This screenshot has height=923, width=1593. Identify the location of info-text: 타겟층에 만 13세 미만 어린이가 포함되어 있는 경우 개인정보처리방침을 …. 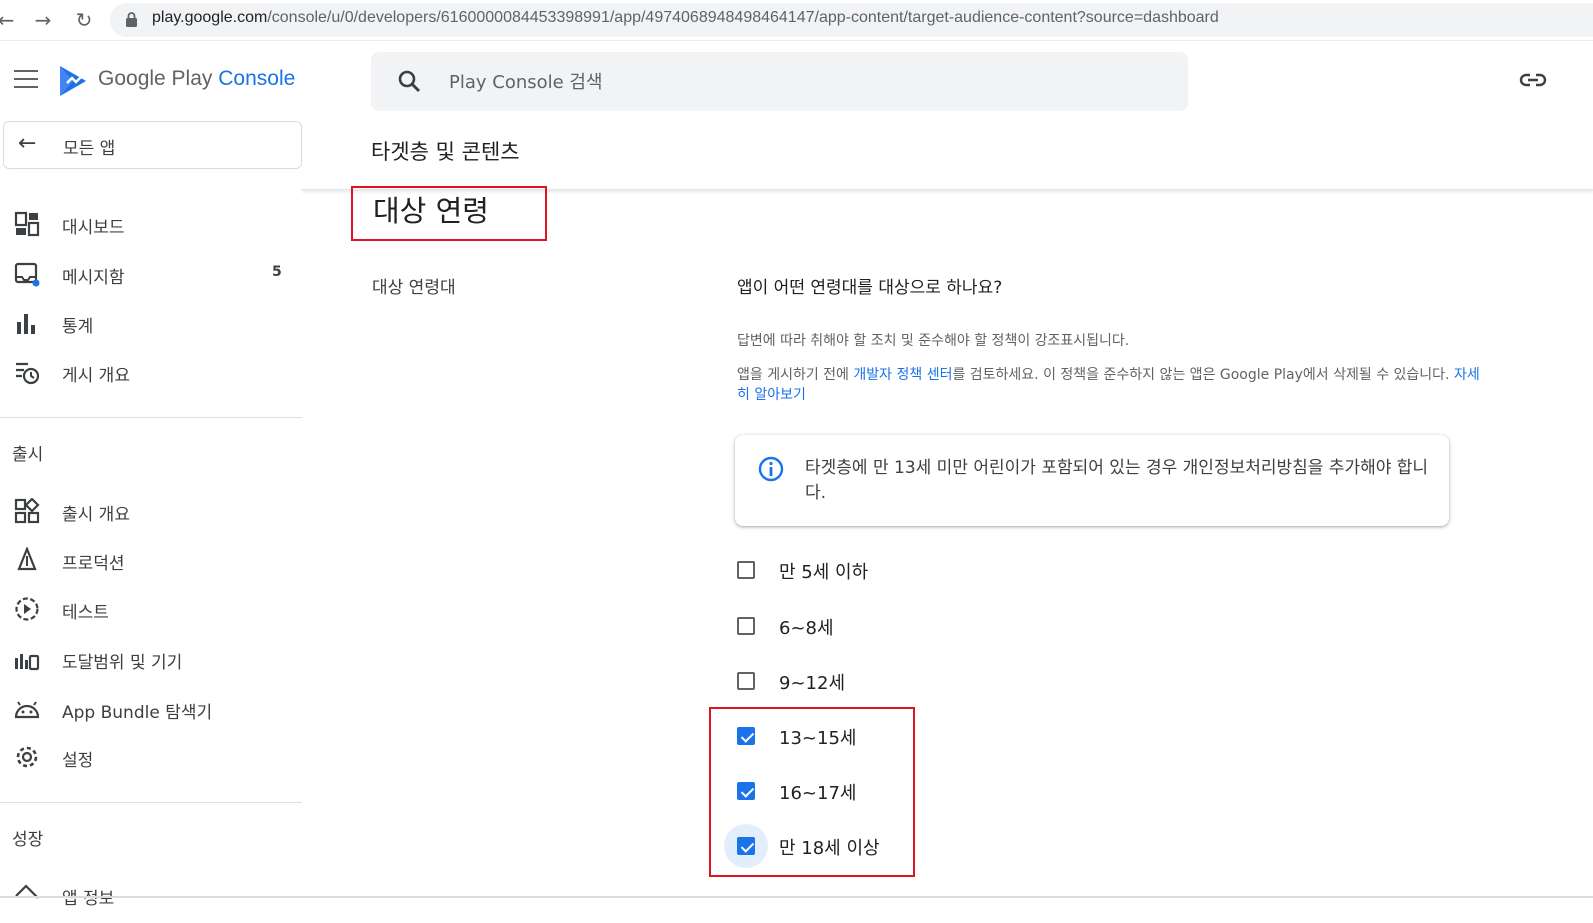
(1117, 480).